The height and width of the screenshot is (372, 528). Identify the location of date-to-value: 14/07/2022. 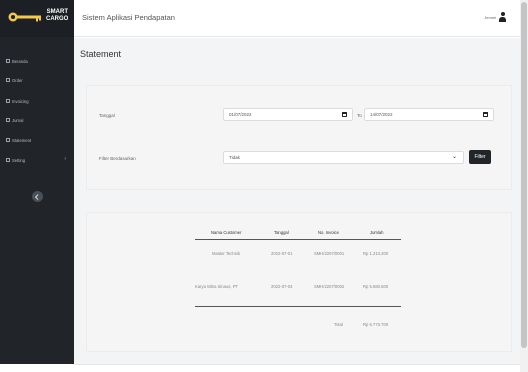
(381, 114).